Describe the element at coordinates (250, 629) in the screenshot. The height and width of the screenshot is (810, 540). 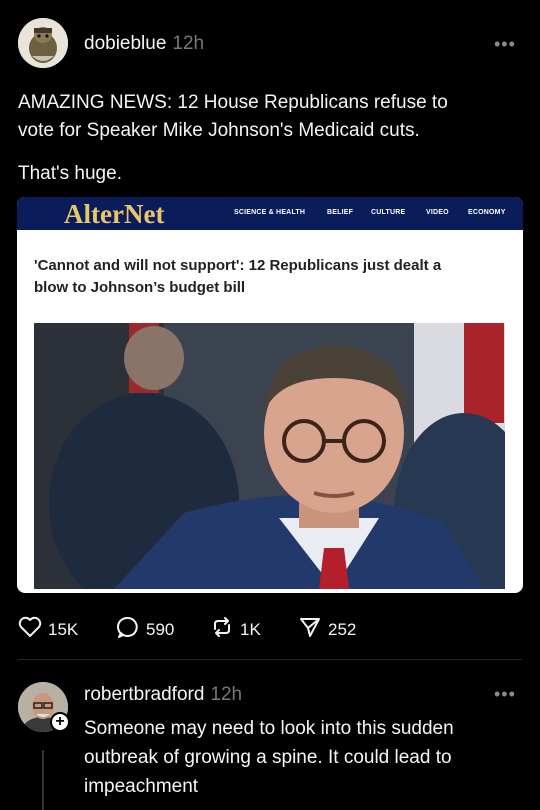
I see `repost-count: 1K` at that location.